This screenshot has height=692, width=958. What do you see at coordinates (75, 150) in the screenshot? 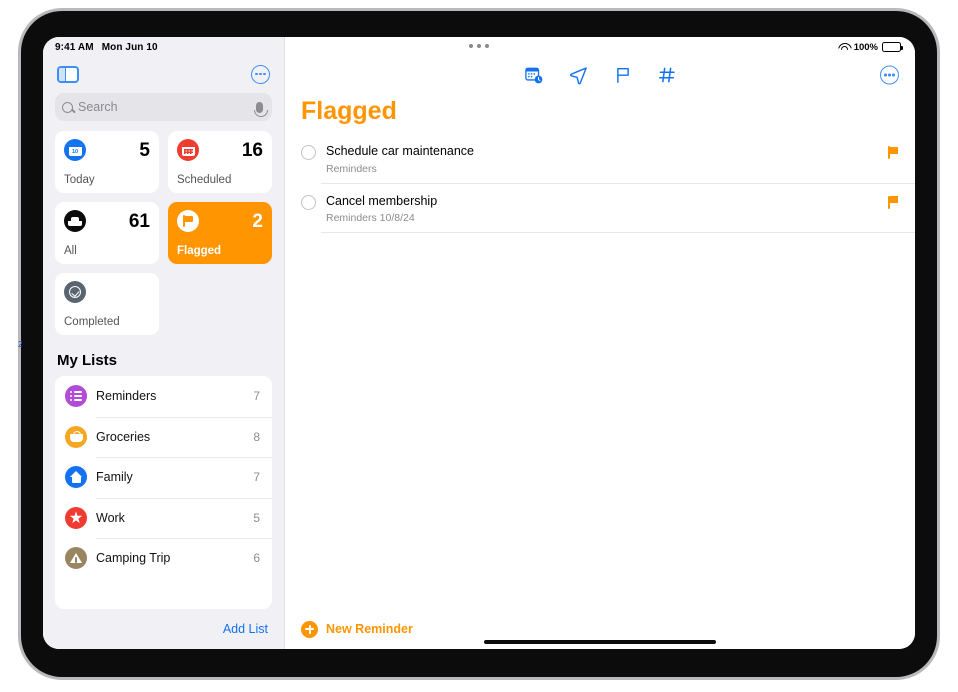
I see `calendar-day-icon: 10` at bounding box center [75, 150].